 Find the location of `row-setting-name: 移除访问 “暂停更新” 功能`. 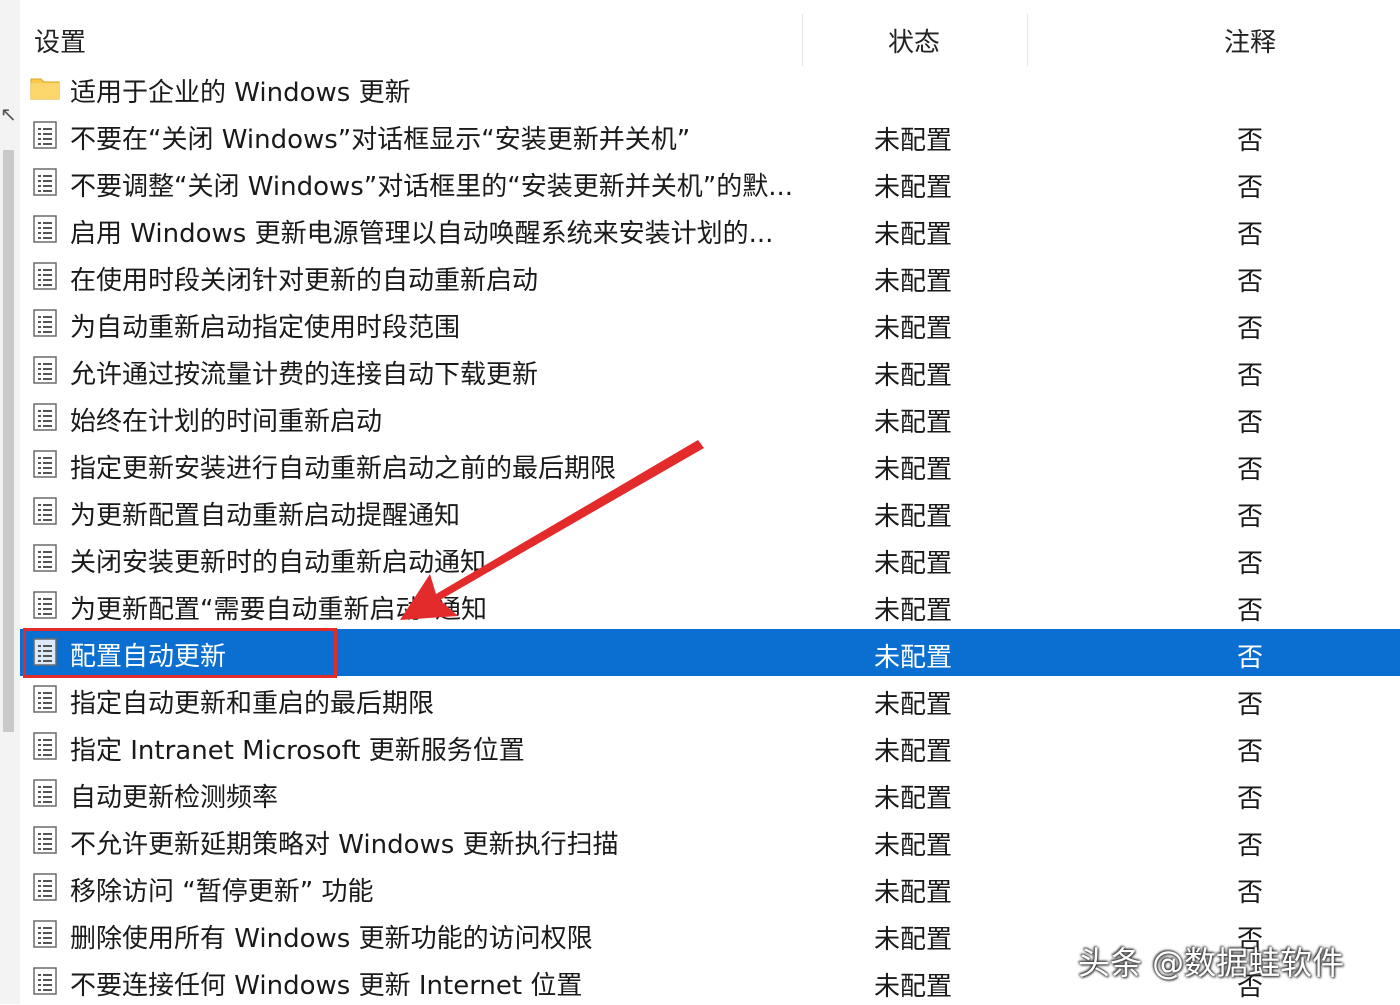

row-setting-name: 移除访问 “暂停更新” 功能 is located at coordinates (222, 892).